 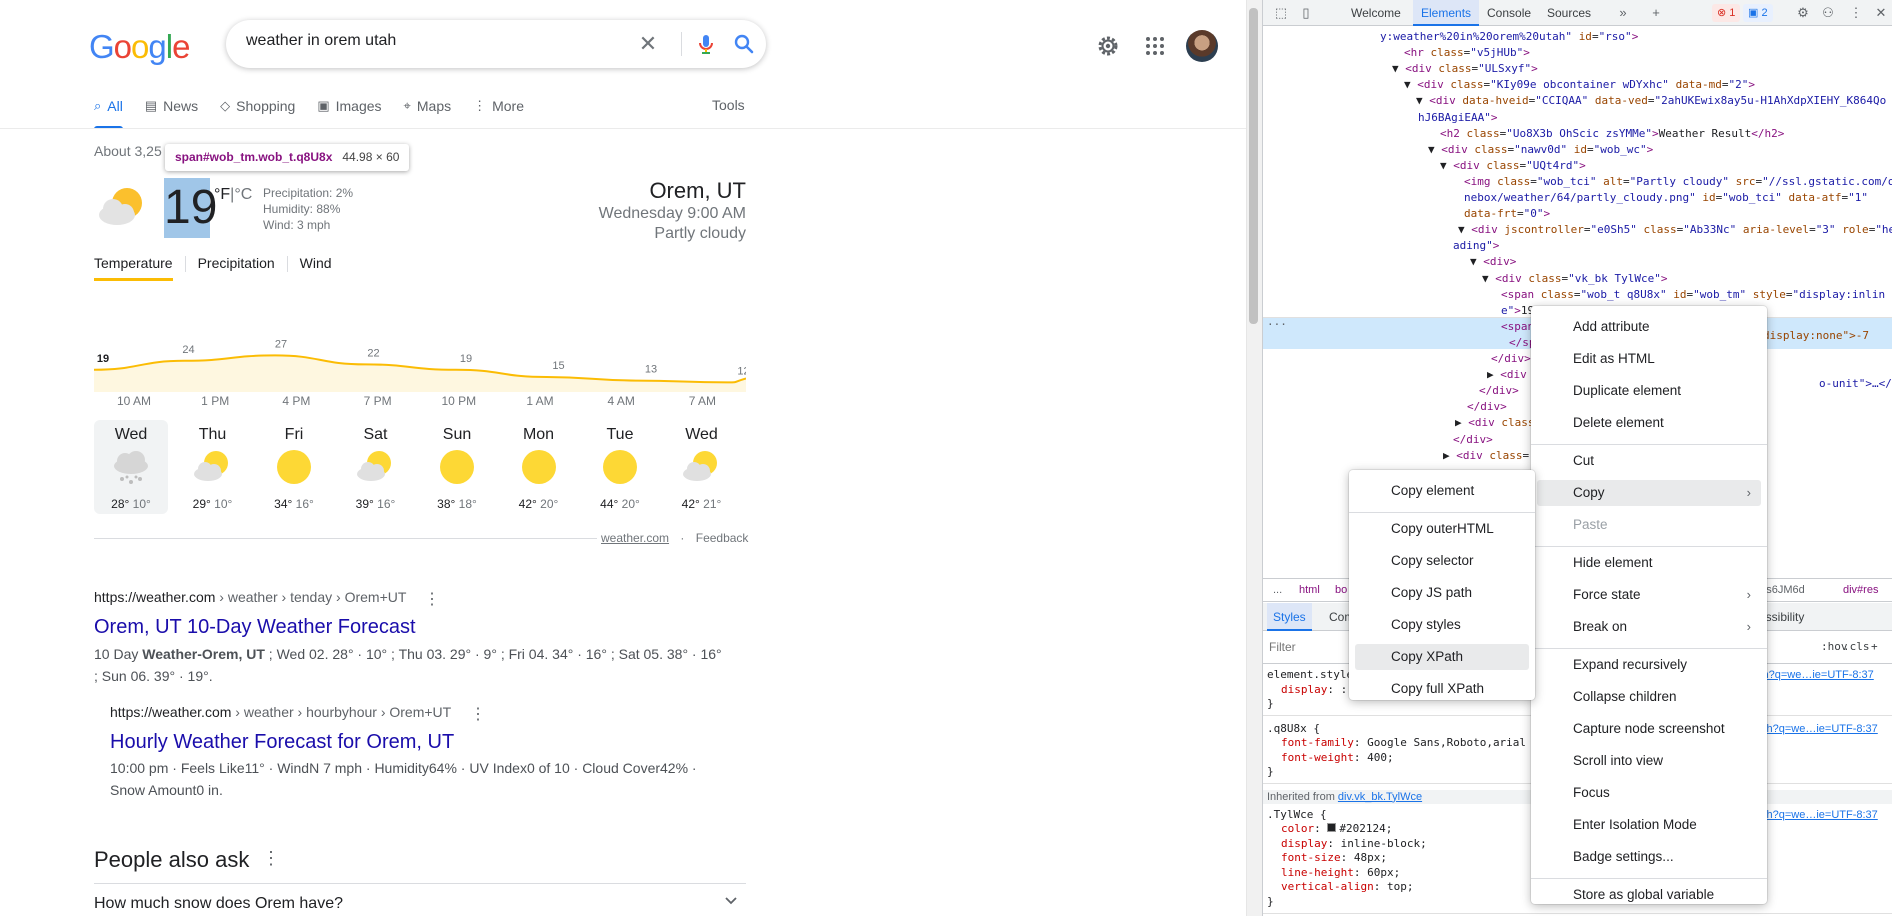 What do you see at coordinates (1467, 53) in the screenshot?
I see `dom-node-line: <hr class="v5jHUb">` at bounding box center [1467, 53].